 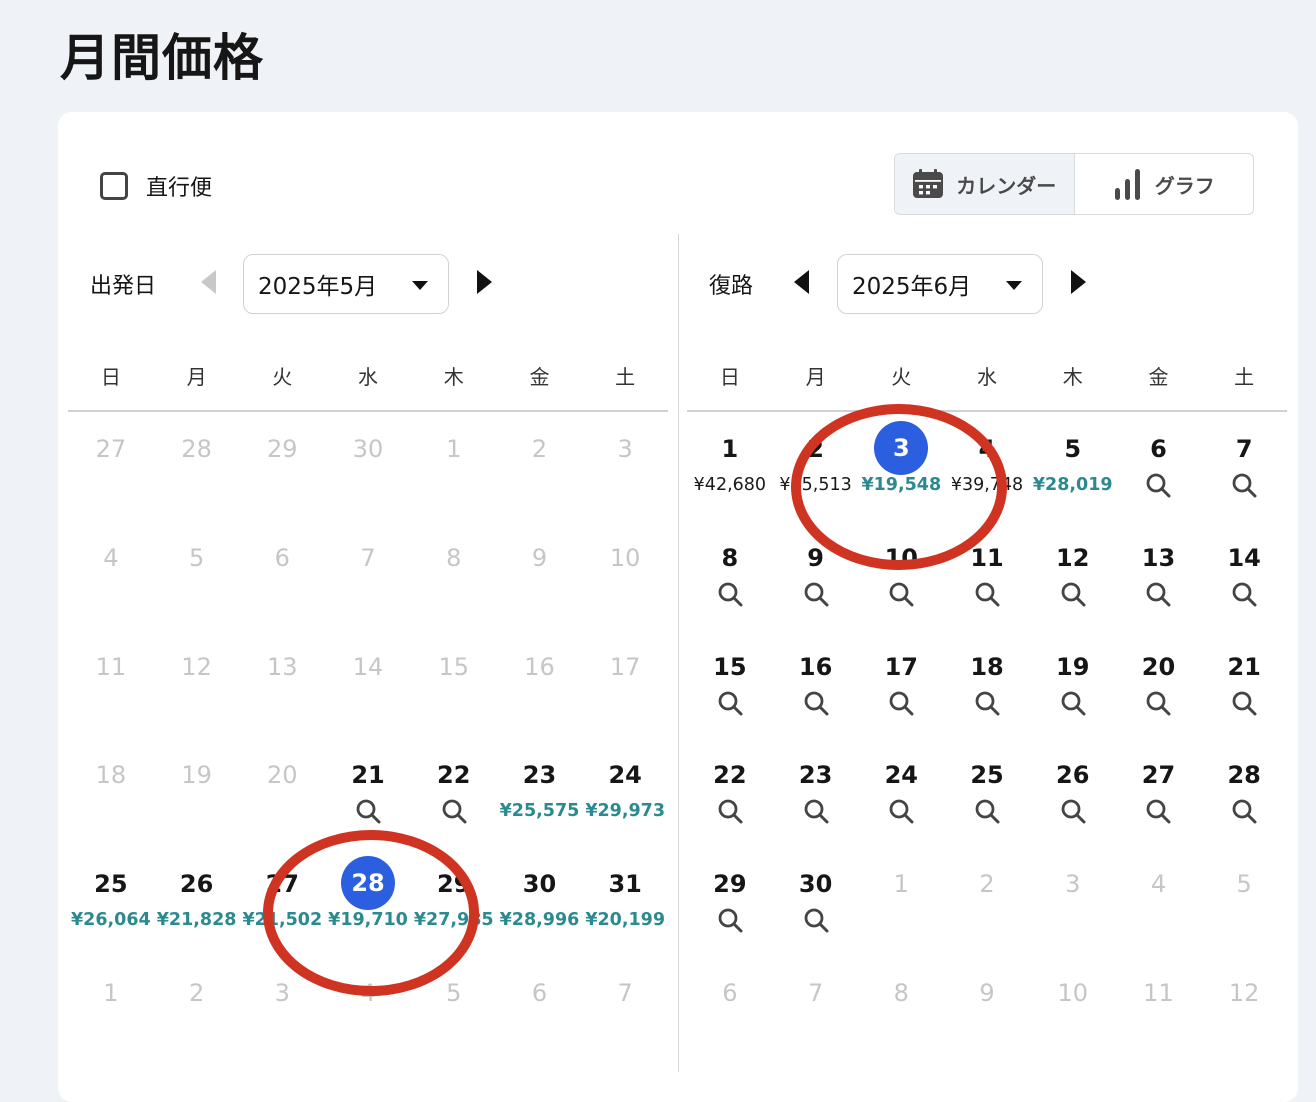 What do you see at coordinates (816, 901) in the screenshot?
I see `calendar-day: 30` at bounding box center [816, 901].